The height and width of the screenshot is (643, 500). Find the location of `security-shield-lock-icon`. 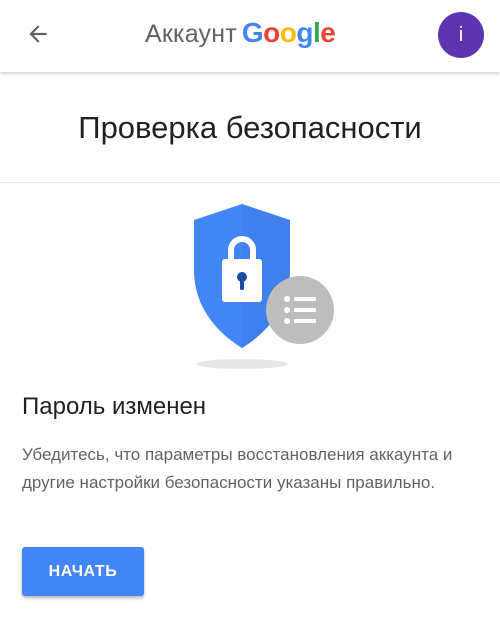

security-shield-lock-icon is located at coordinates (264, 286).